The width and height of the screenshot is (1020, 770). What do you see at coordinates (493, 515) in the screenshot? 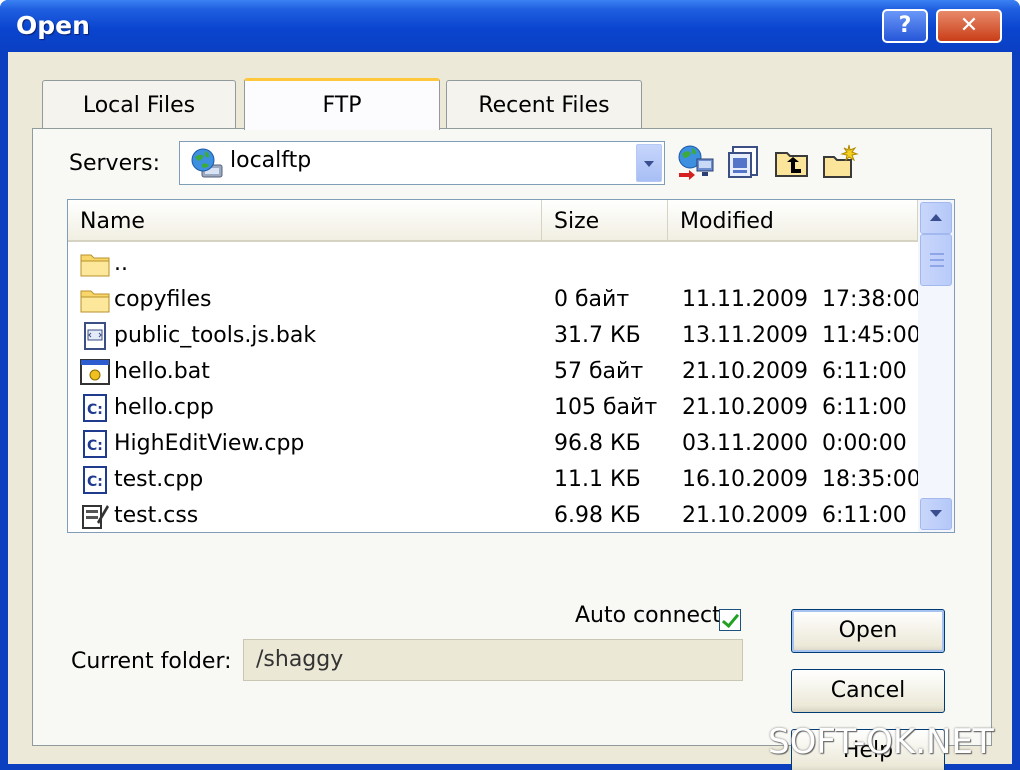
I see `list-item: test.css 6.98 КБ 21.10.2009 6:11:00` at bounding box center [493, 515].